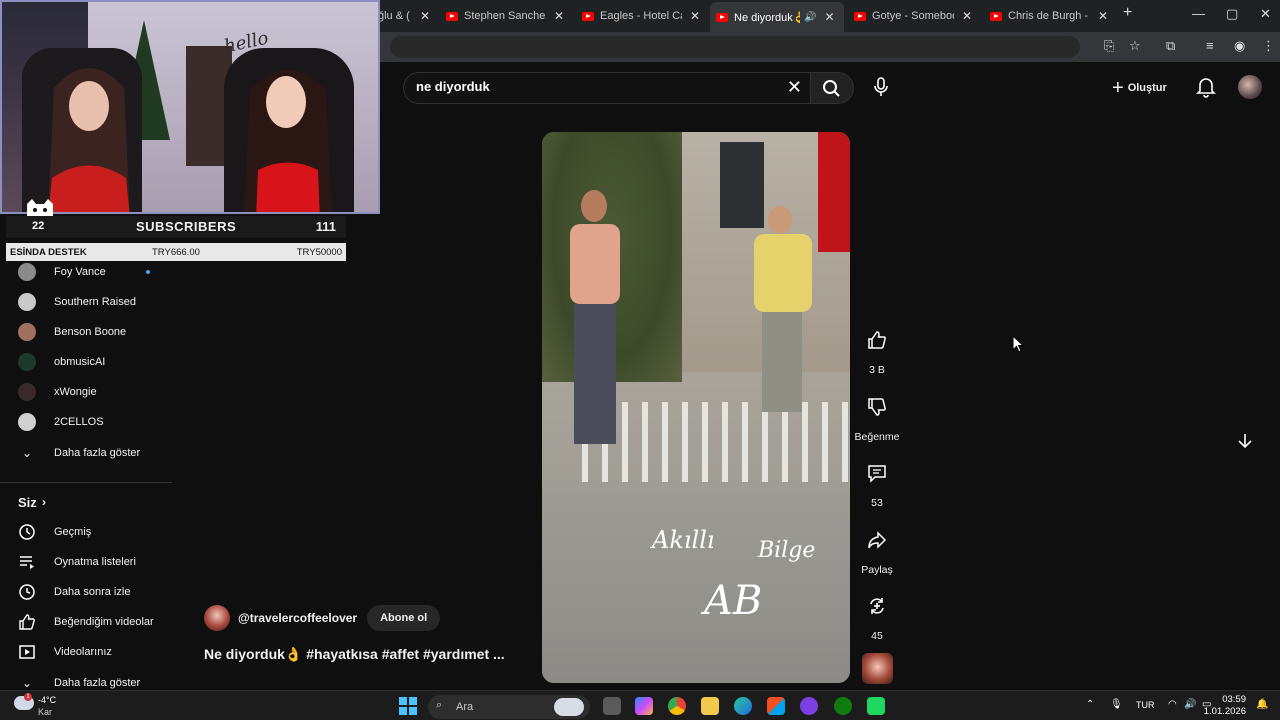 The height and width of the screenshot is (720, 1280). I want to click on divider, so click(86, 482).